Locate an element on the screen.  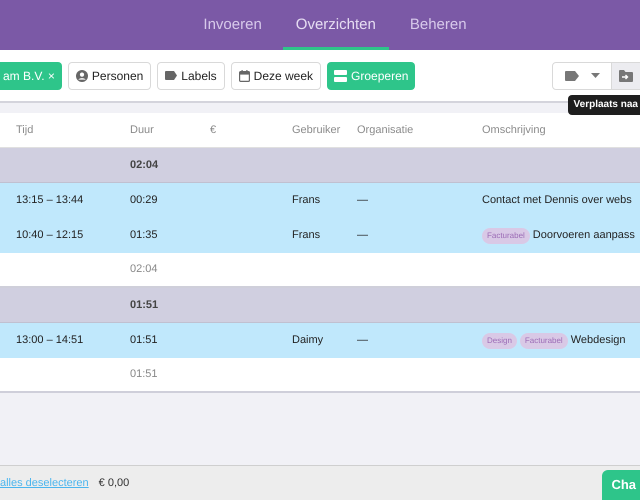
move-icon is located at coordinates (626, 76).